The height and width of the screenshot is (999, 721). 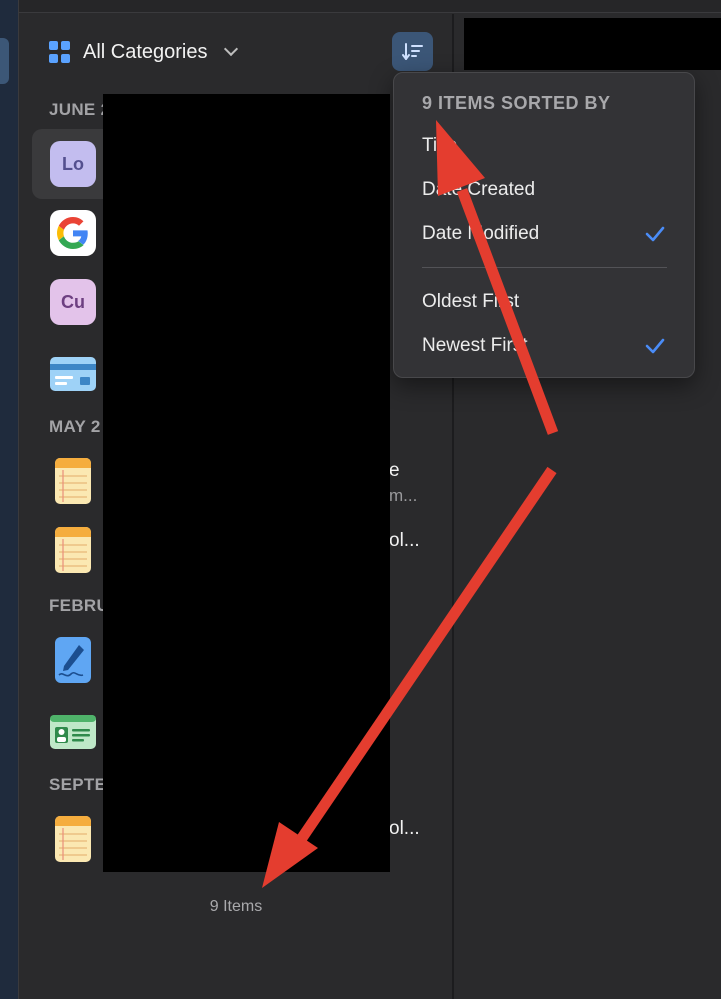 I want to click on google-logo, so click(x=72, y=233).